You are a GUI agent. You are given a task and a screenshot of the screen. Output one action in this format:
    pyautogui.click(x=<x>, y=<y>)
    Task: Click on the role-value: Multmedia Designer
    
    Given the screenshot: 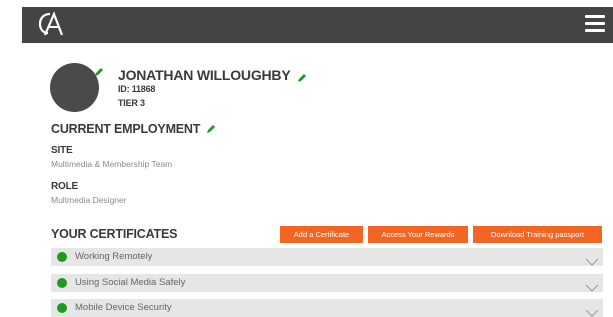 What is the action you would take?
    pyautogui.click(x=89, y=200)
    